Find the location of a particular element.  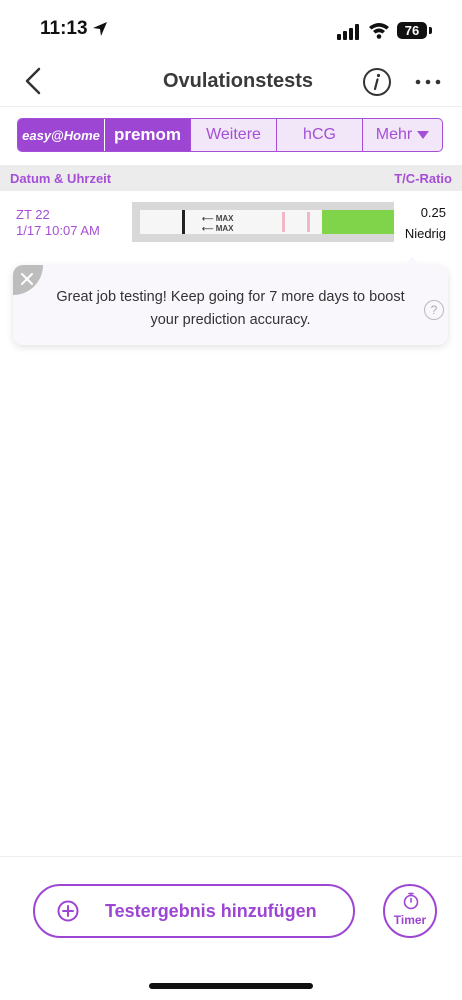

strip-label-max-1: ⟵ MAX is located at coordinates (218, 218).